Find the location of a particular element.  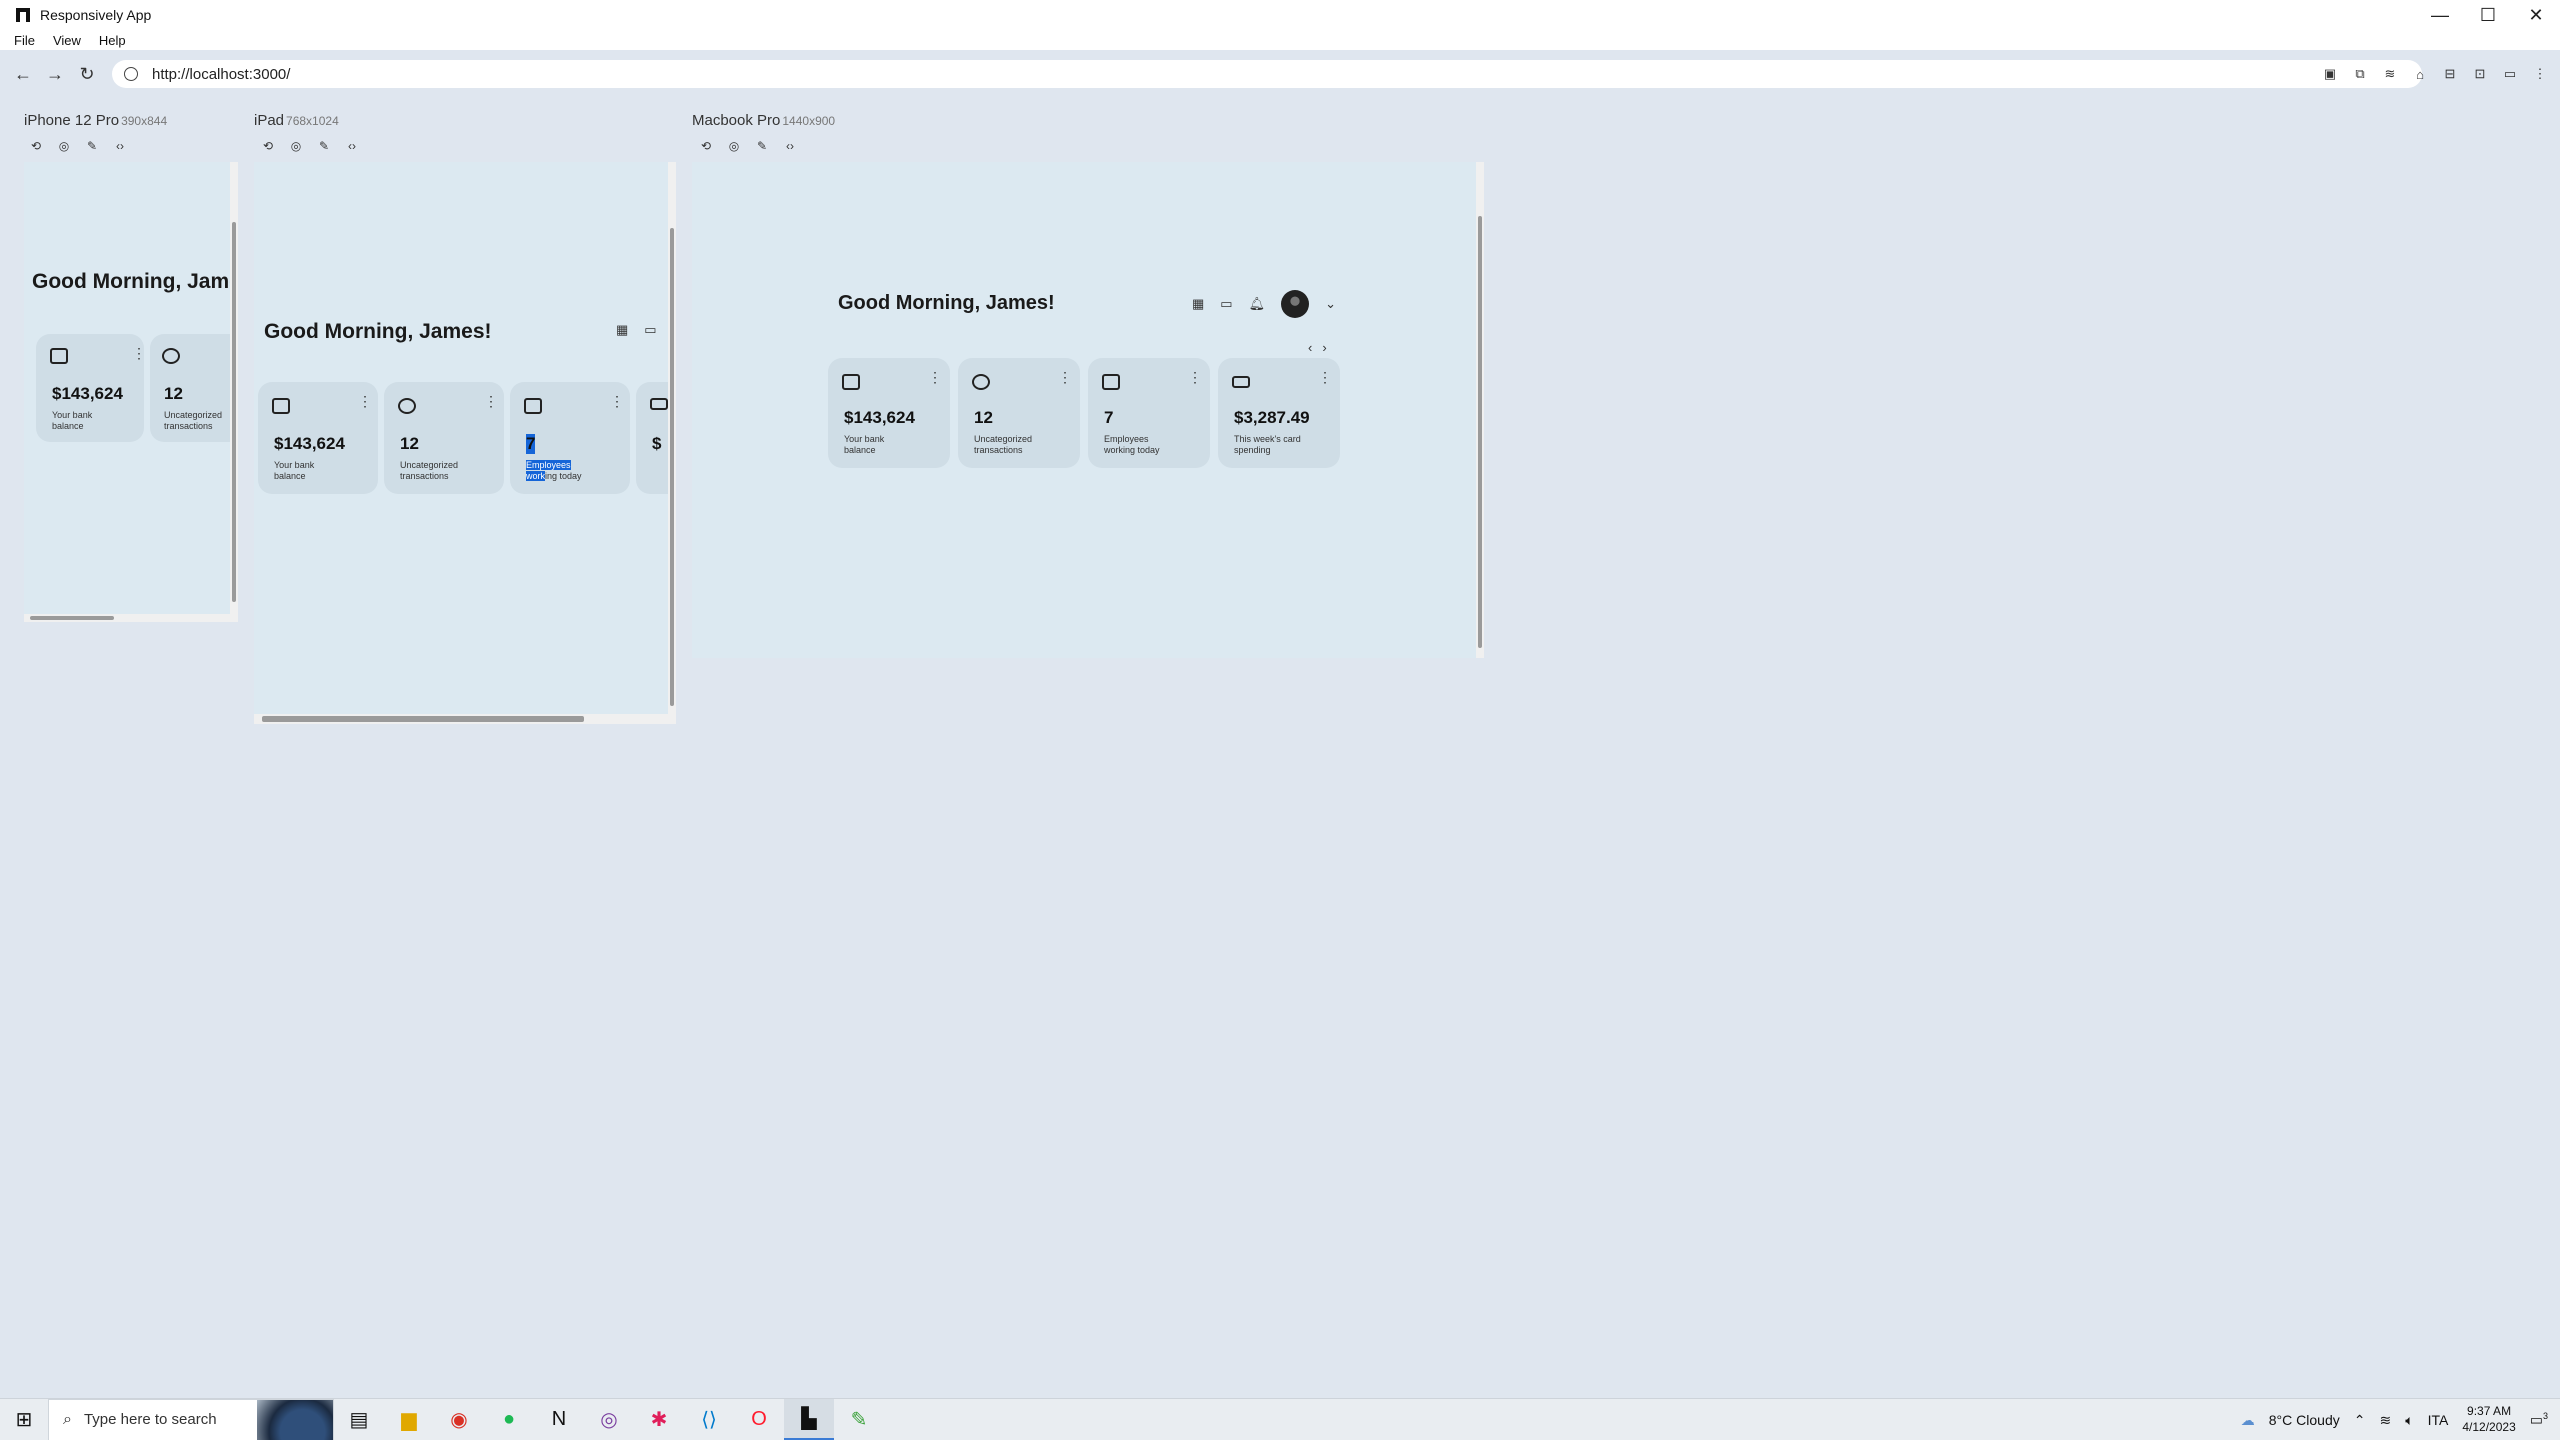

search-icon: ⌕ is located at coordinates (67, 1419).